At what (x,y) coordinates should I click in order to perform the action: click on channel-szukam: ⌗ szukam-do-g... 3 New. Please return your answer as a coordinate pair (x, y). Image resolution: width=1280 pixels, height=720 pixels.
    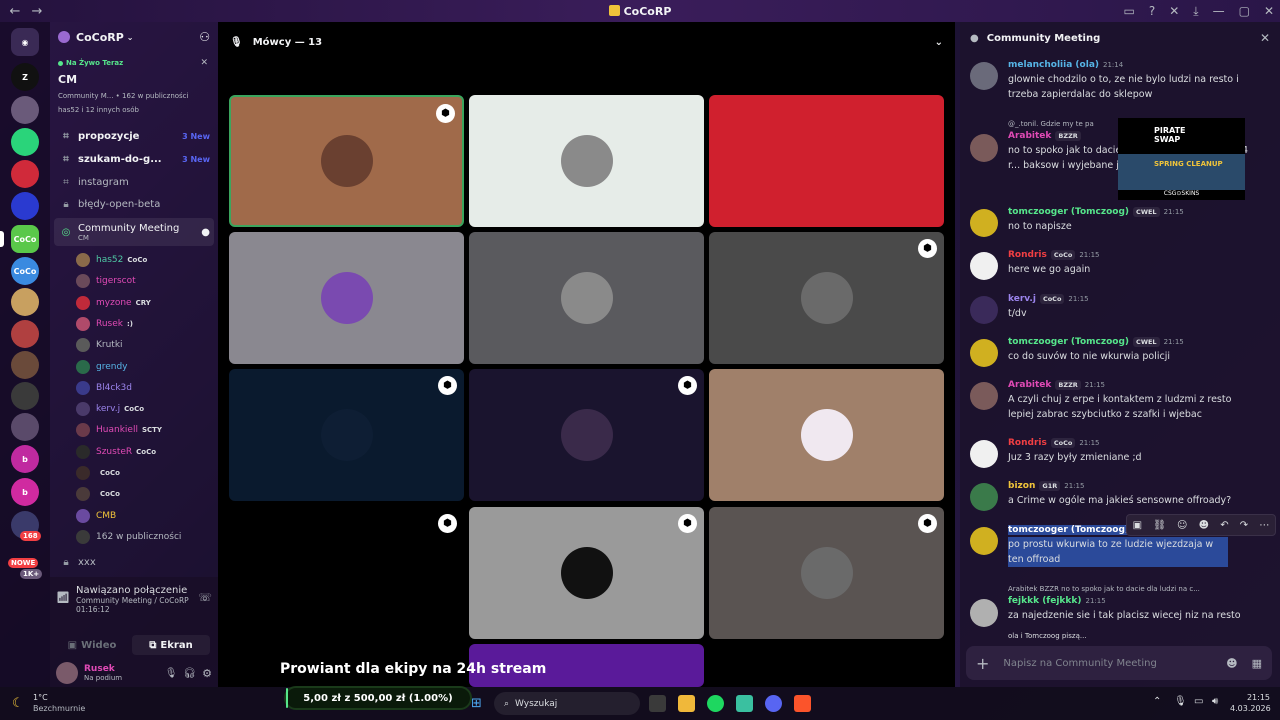
    Looking at the image, I should click on (134, 159).